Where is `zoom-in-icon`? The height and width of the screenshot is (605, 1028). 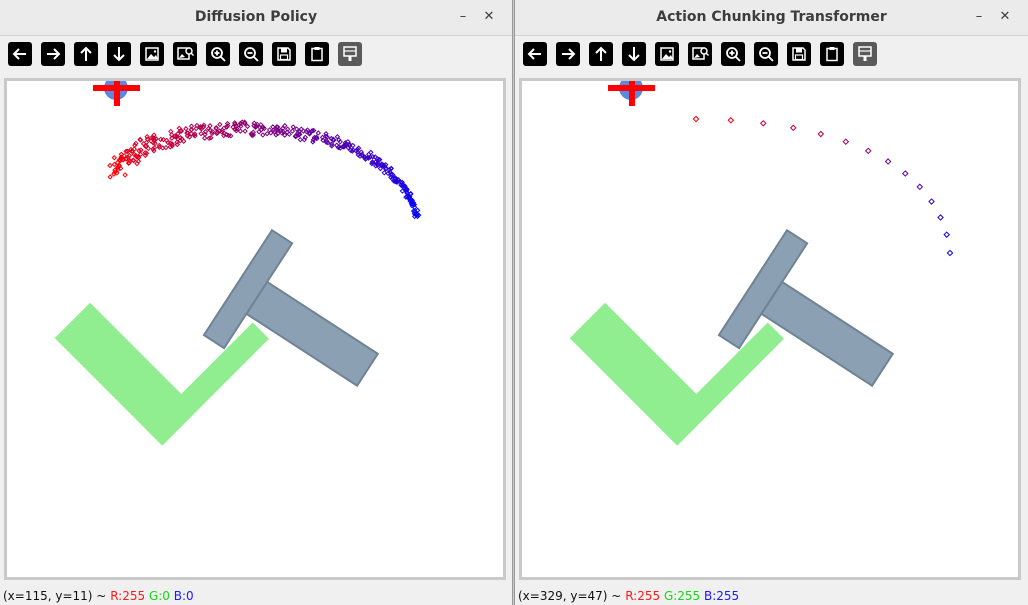 zoom-in-icon is located at coordinates (733, 54).